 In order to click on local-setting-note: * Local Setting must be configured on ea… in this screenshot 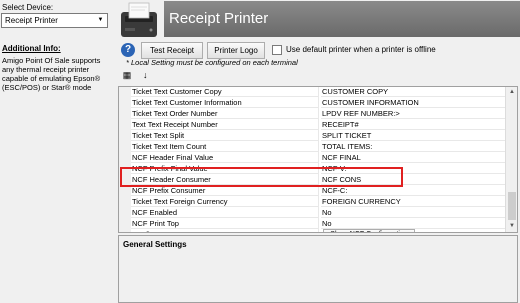, I will do `click(212, 62)`.